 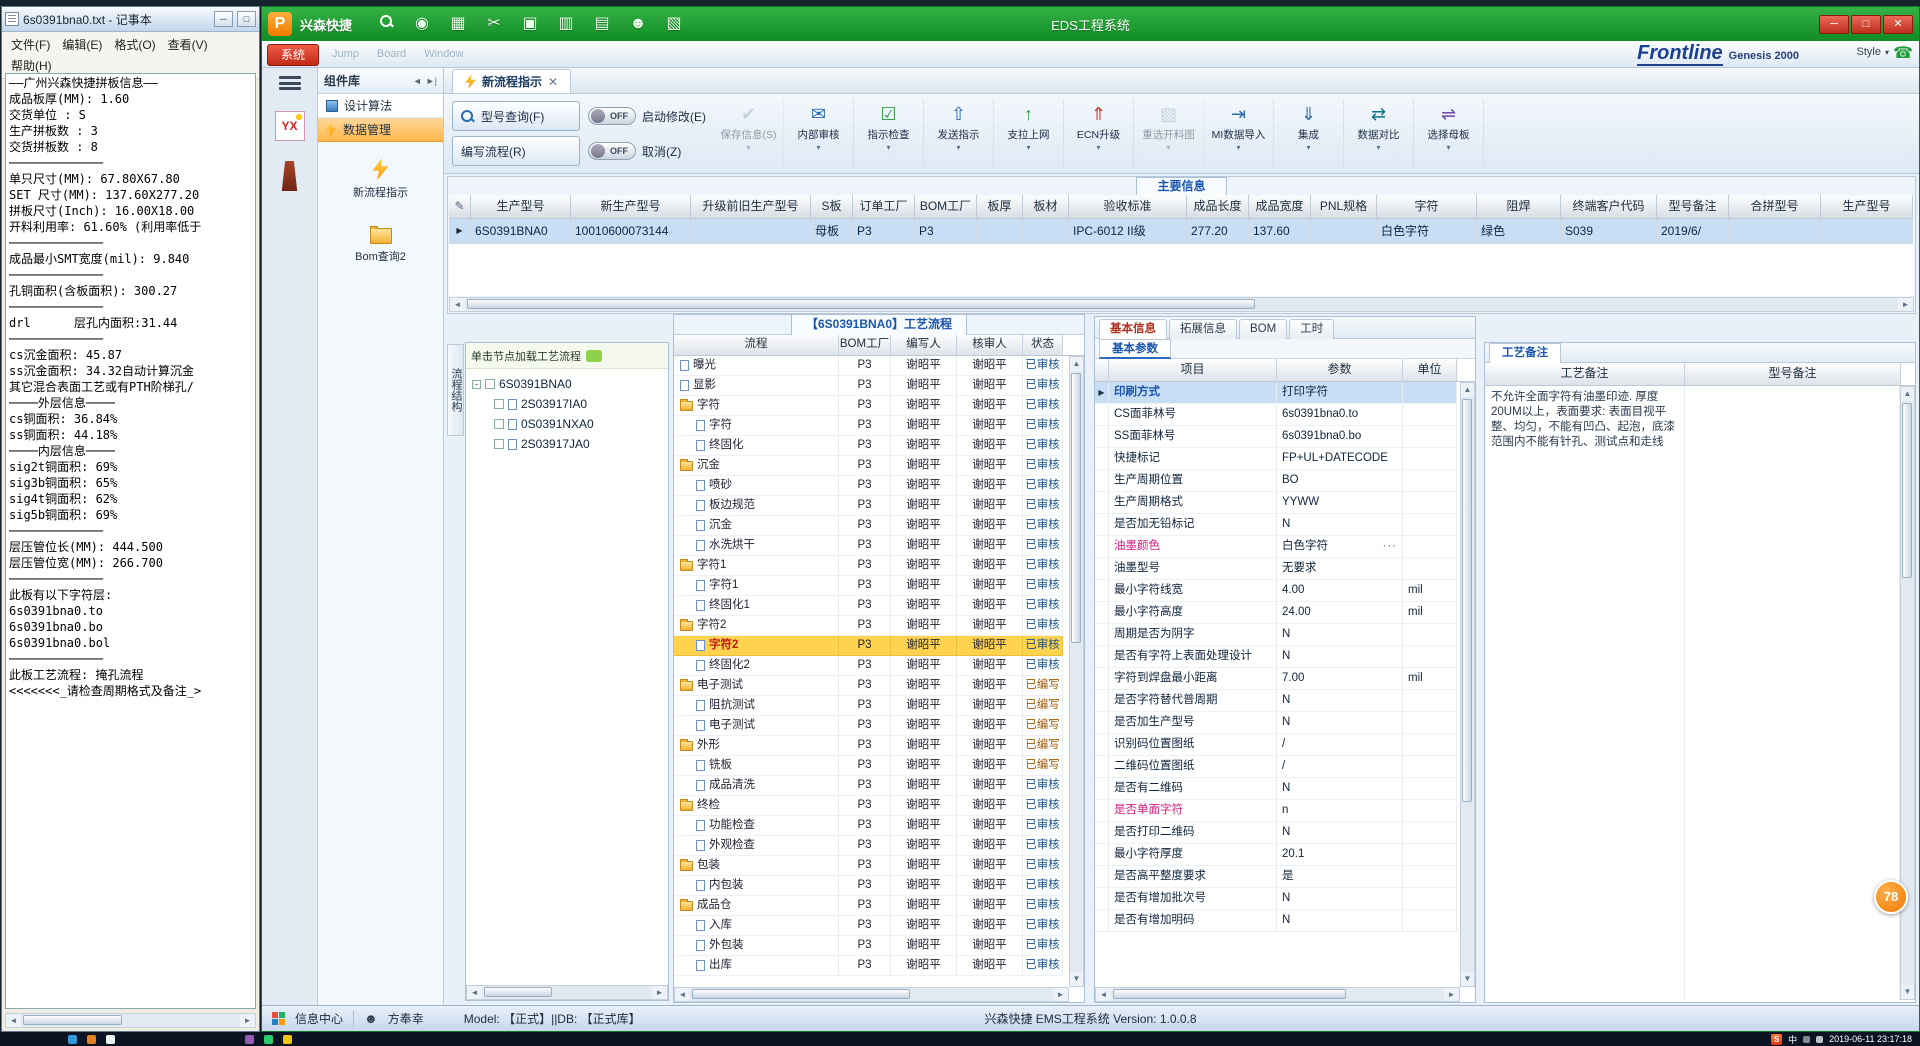 What do you see at coordinates (871, 926) in the screenshot?
I see `flow-row: 入库 P3 谢昭平 谢昭平 已审核` at bounding box center [871, 926].